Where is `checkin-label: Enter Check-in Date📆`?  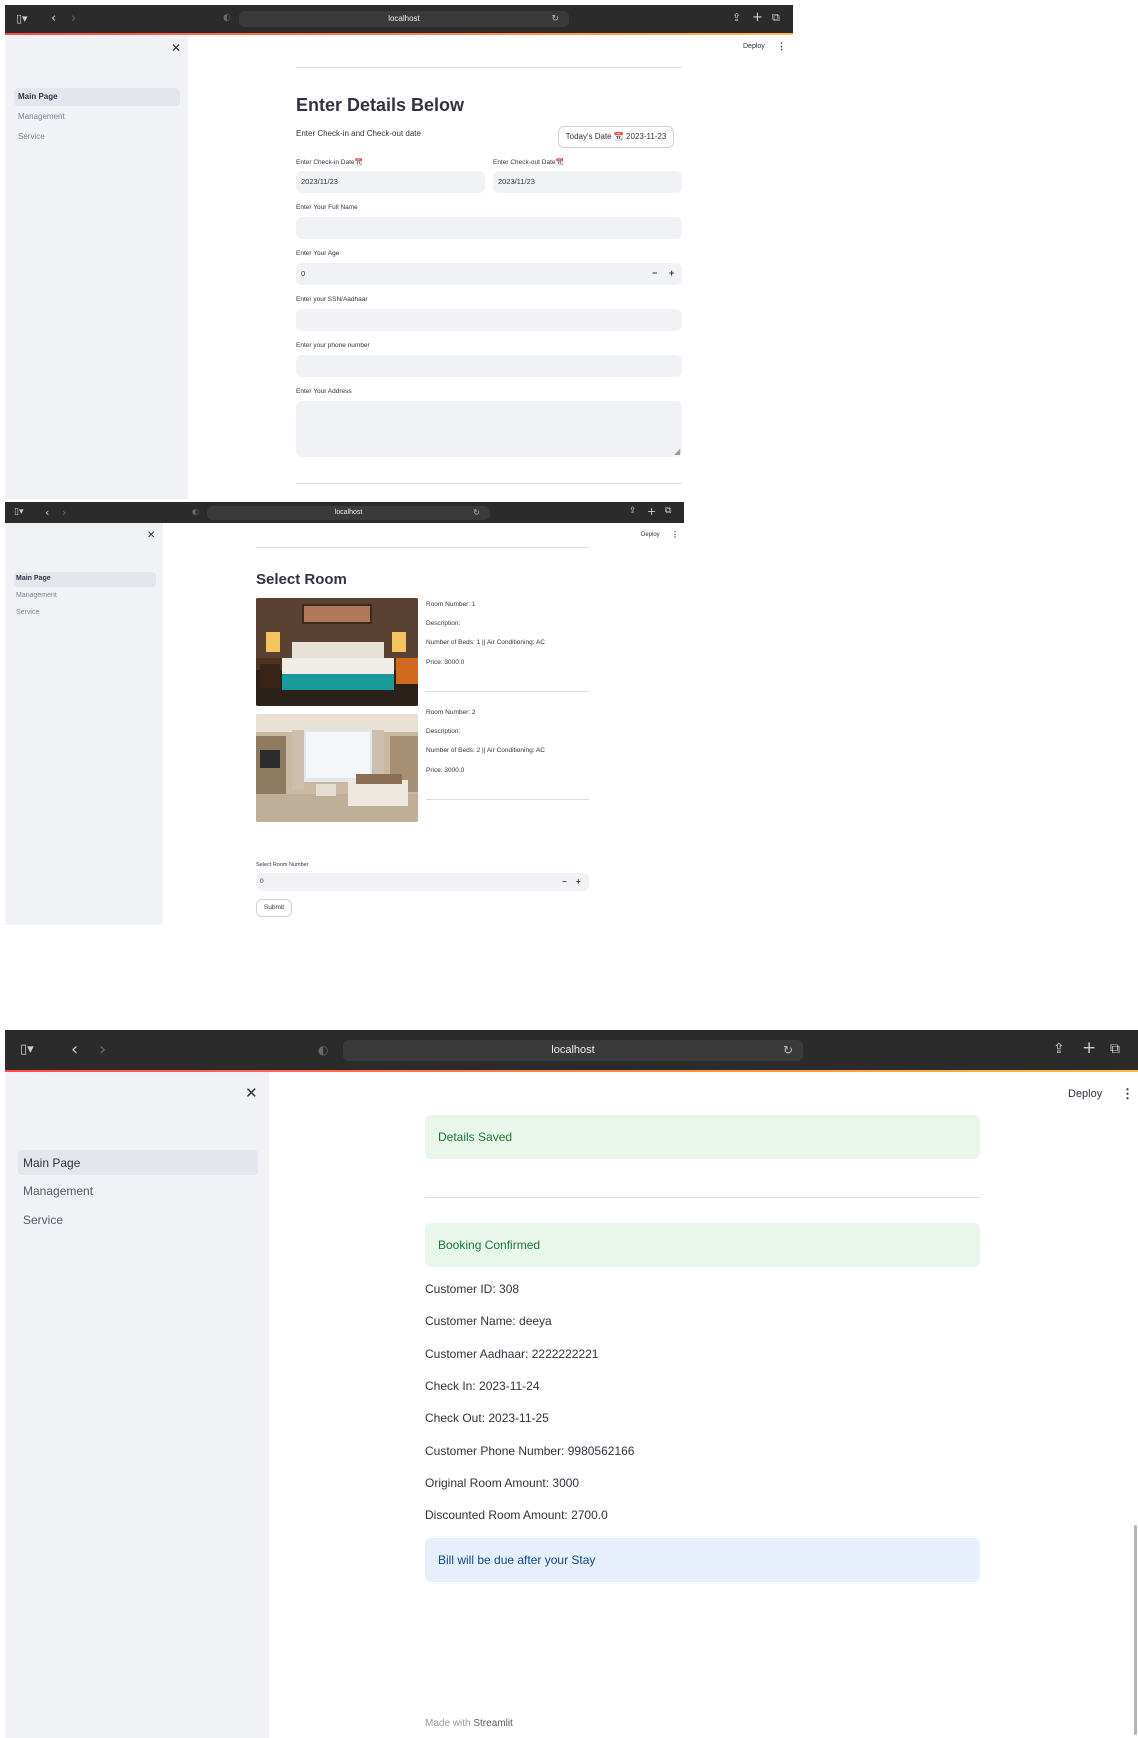 checkin-label: Enter Check-in Date📆 is located at coordinates (329, 162).